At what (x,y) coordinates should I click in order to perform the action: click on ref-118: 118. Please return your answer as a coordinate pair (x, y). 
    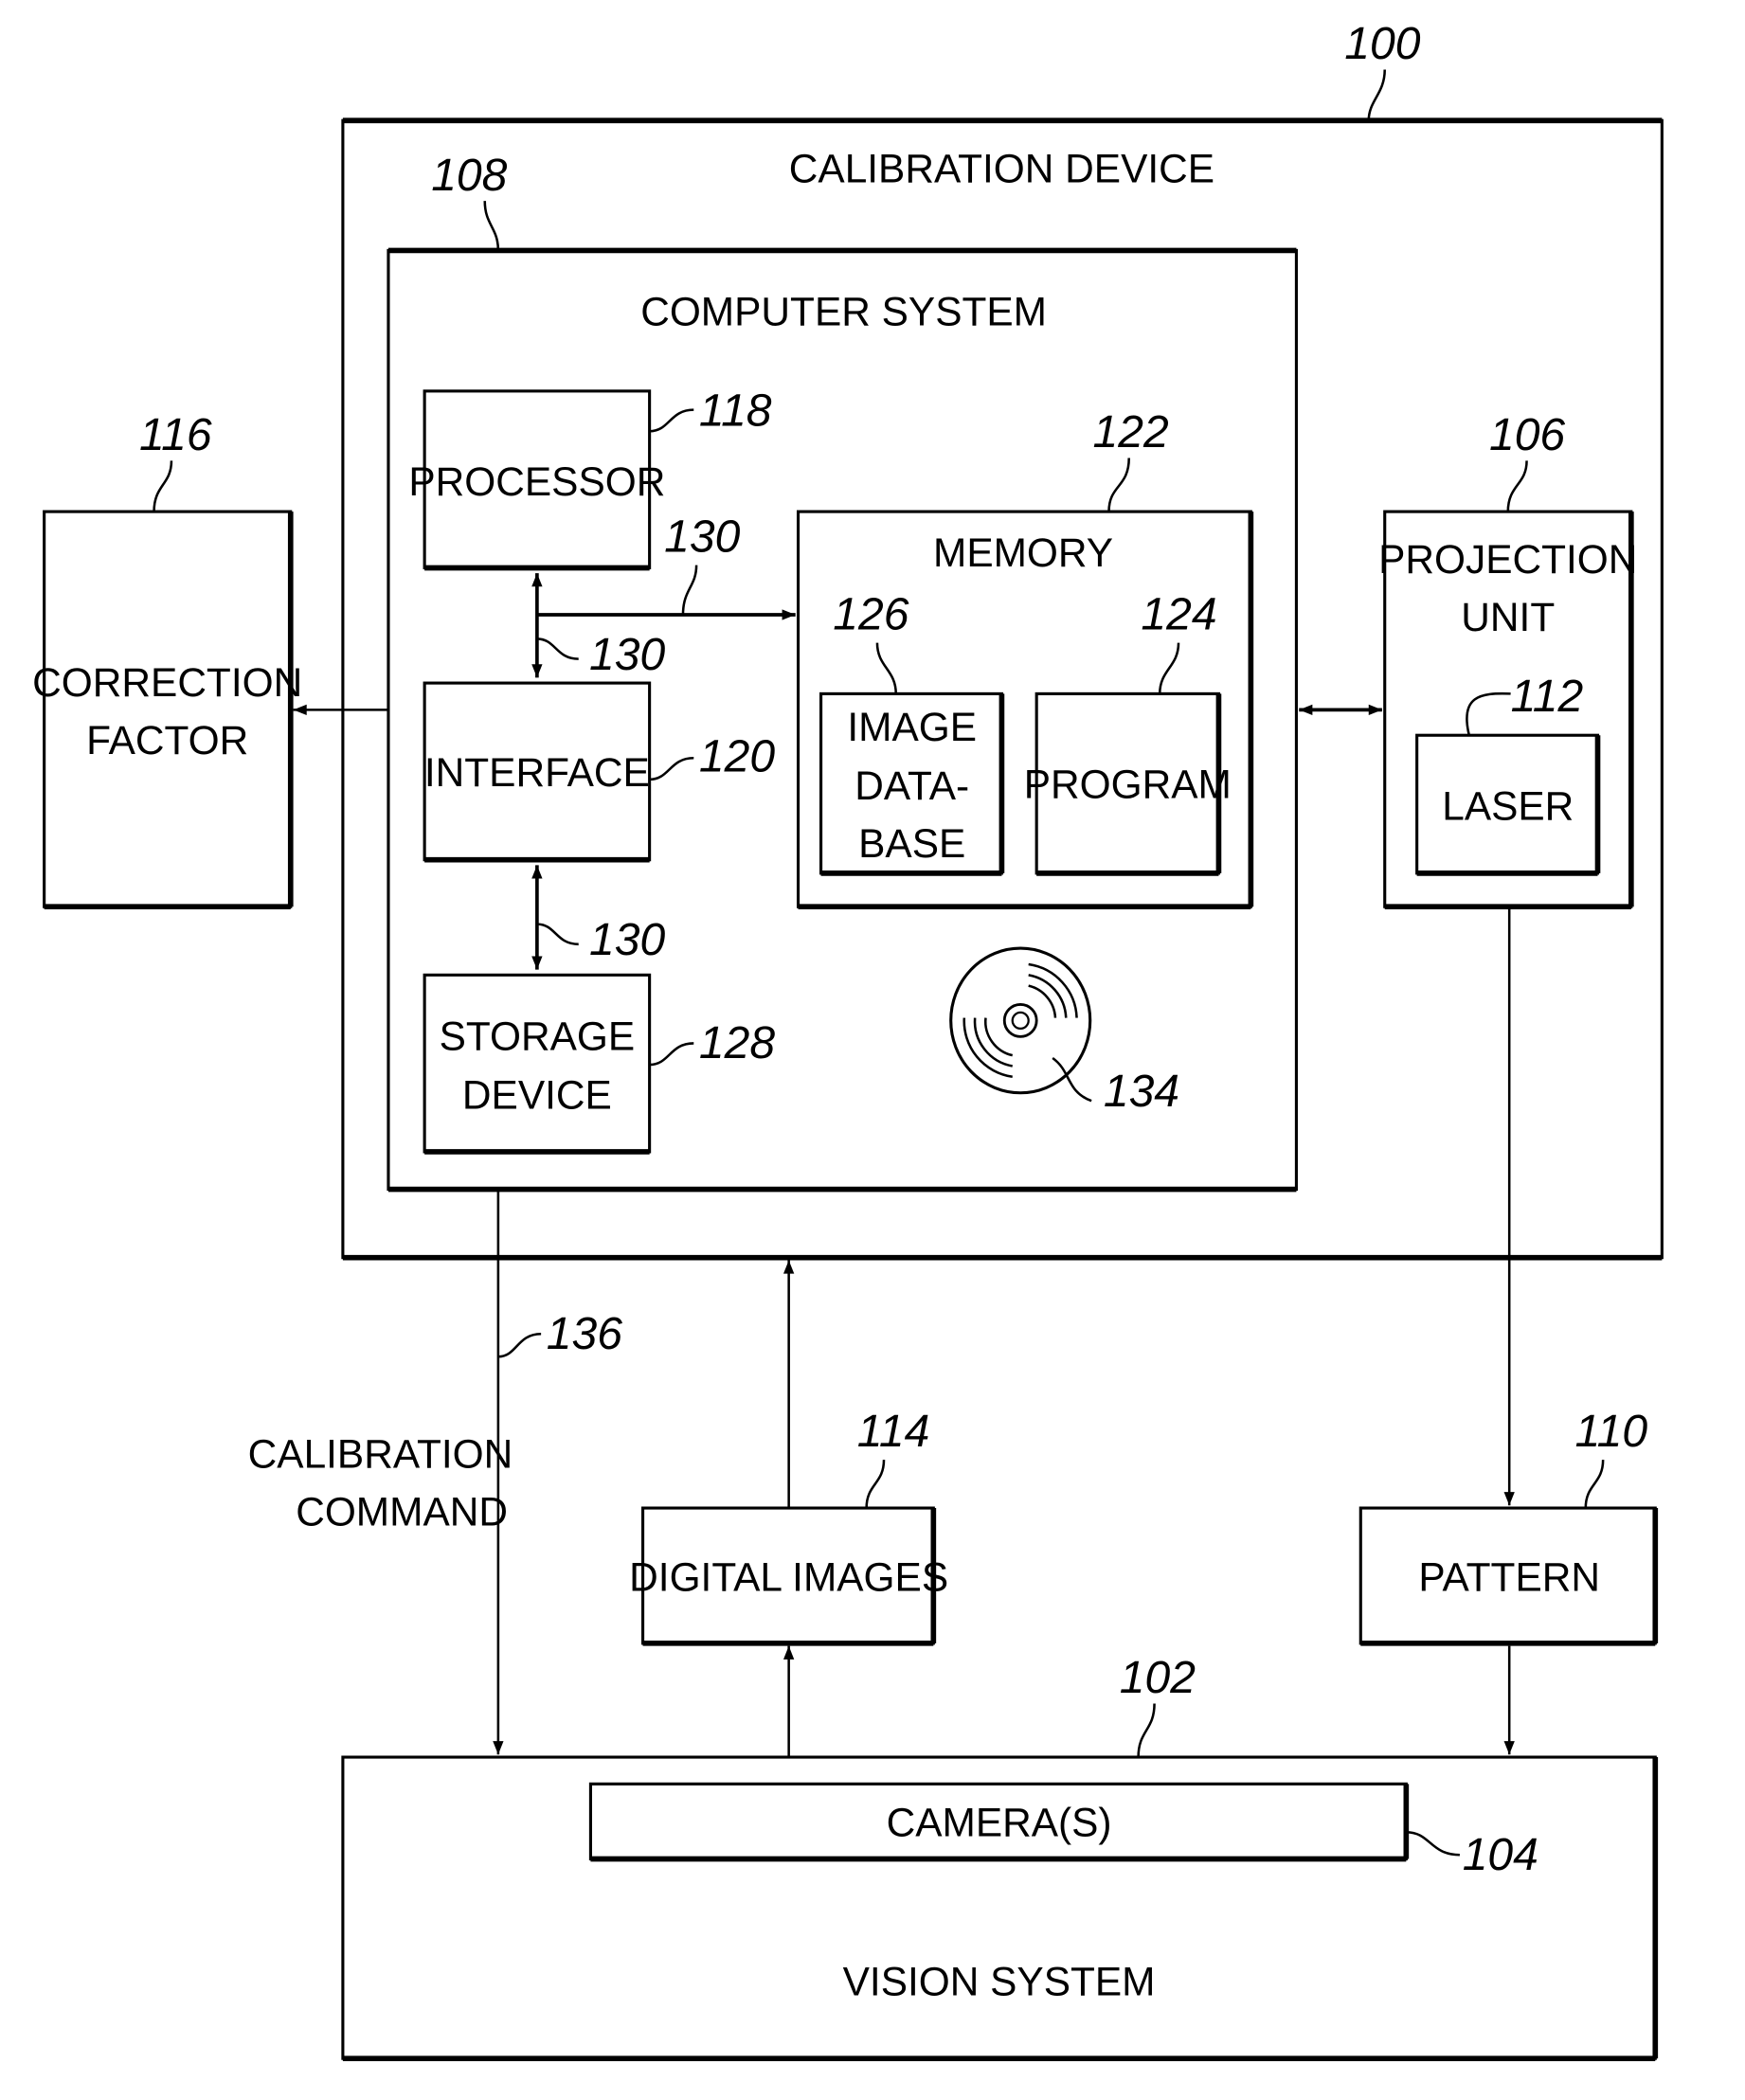
    Looking at the image, I should click on (735, 411).